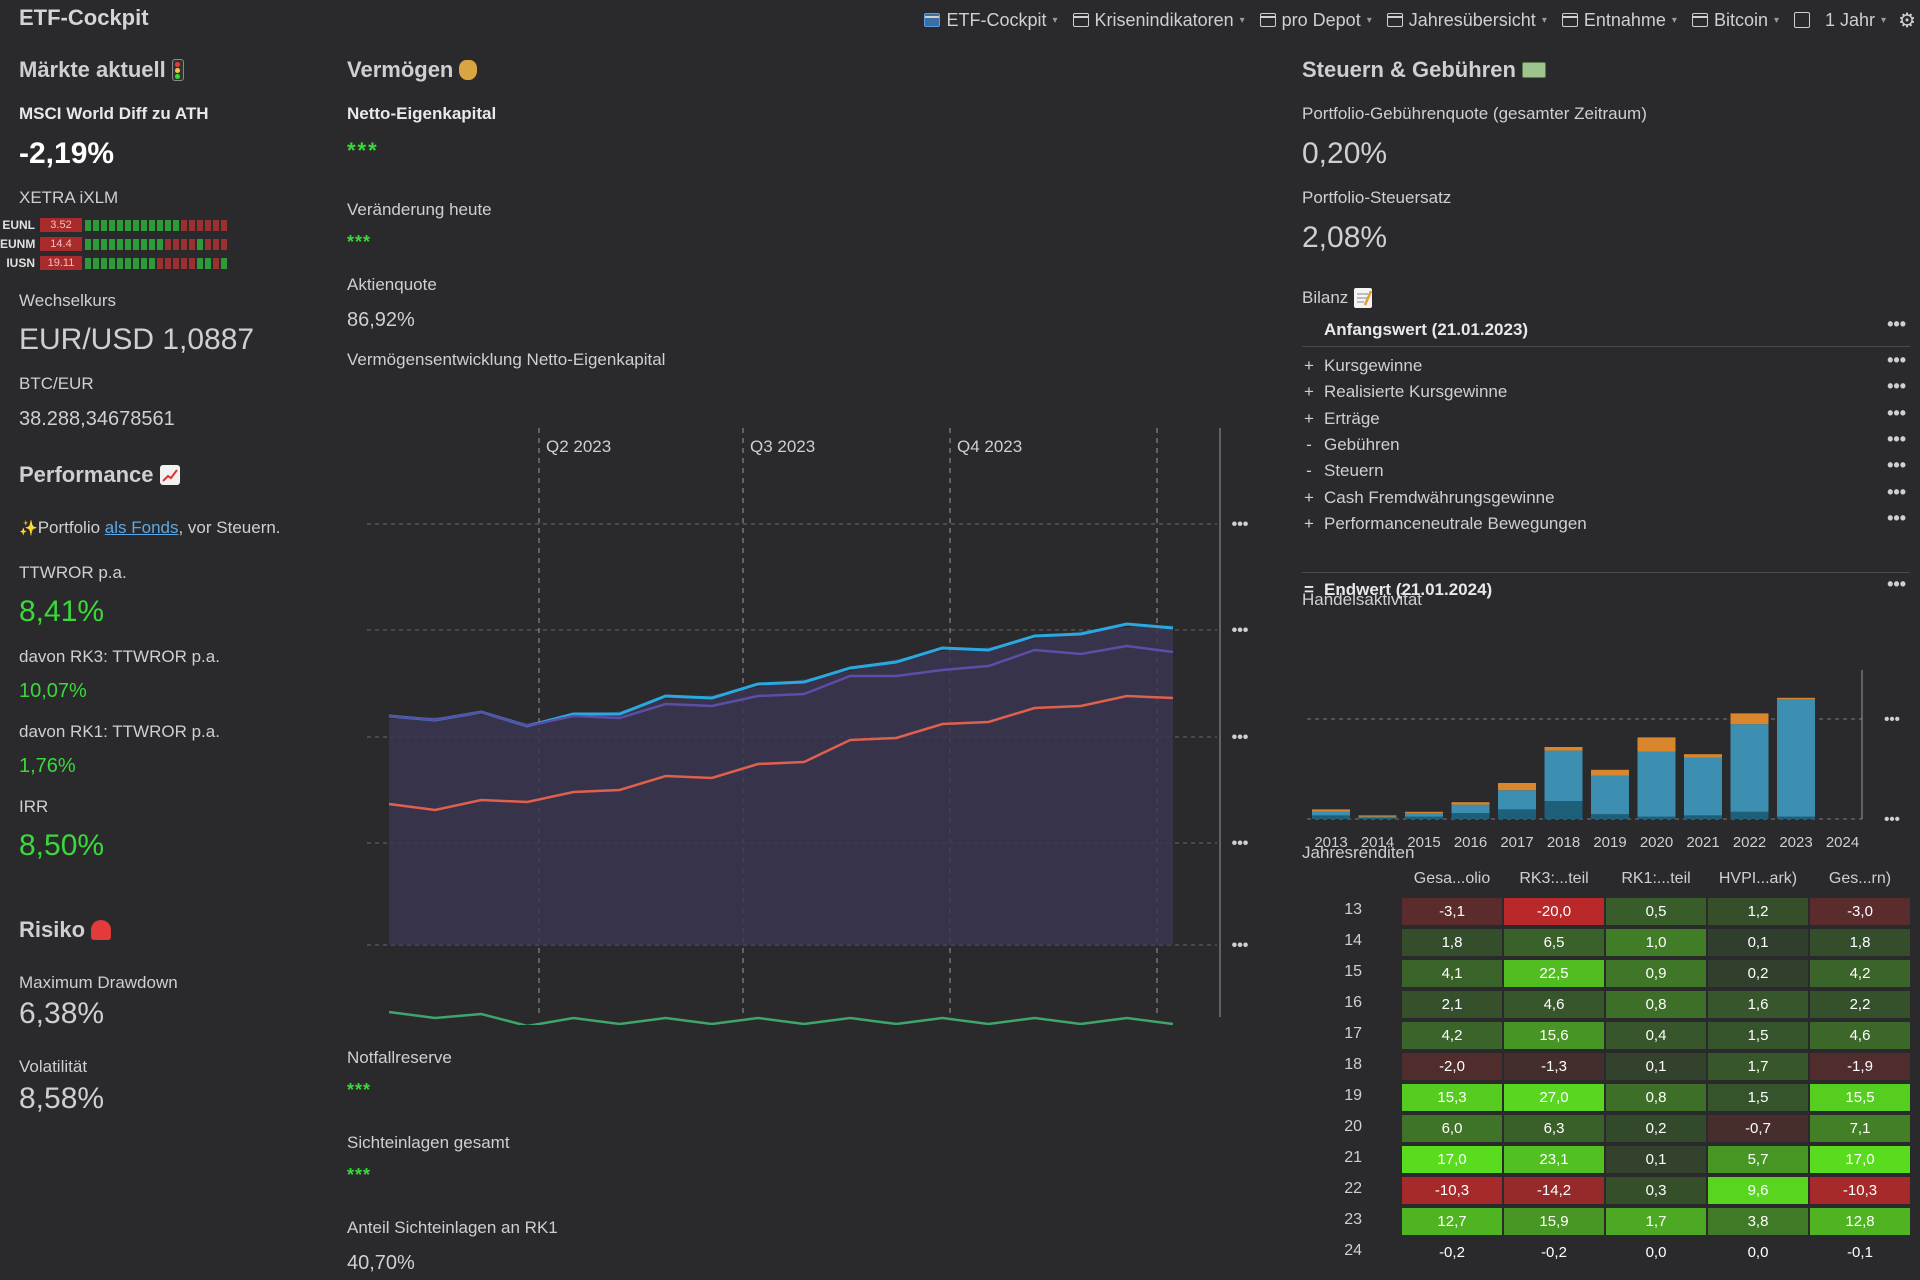 This screenshot has width=1920, height=1280. I want to click on bilanz-start-row: Anfangswert (21.01.2023) •••, so click(1606, 329).